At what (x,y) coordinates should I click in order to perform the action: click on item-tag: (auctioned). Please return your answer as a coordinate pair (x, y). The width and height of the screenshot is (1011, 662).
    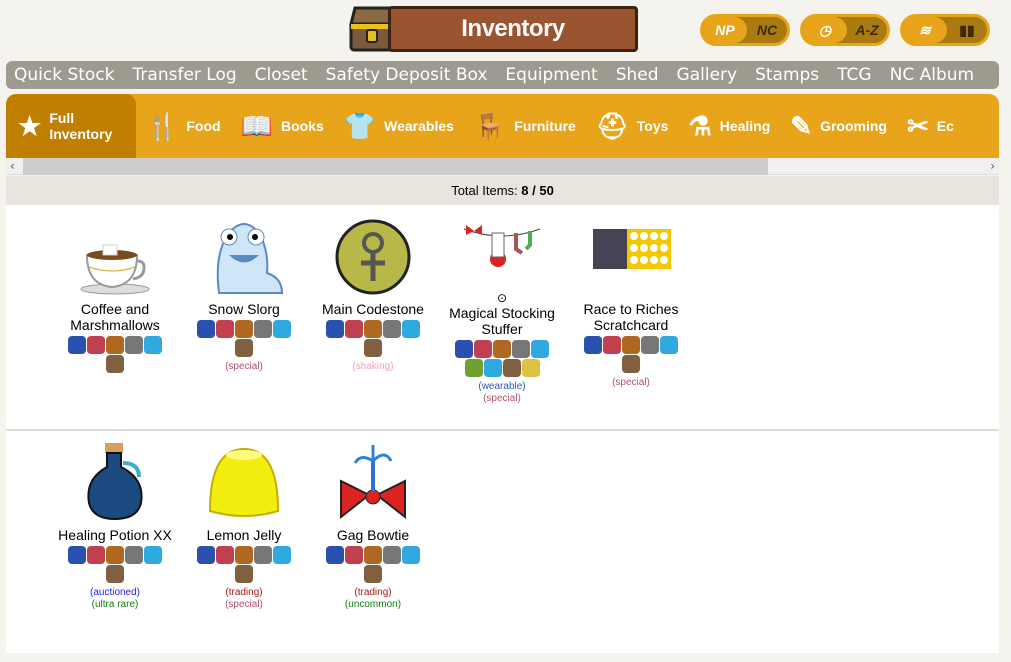
    Looking at the image, I should click on (115, 592).